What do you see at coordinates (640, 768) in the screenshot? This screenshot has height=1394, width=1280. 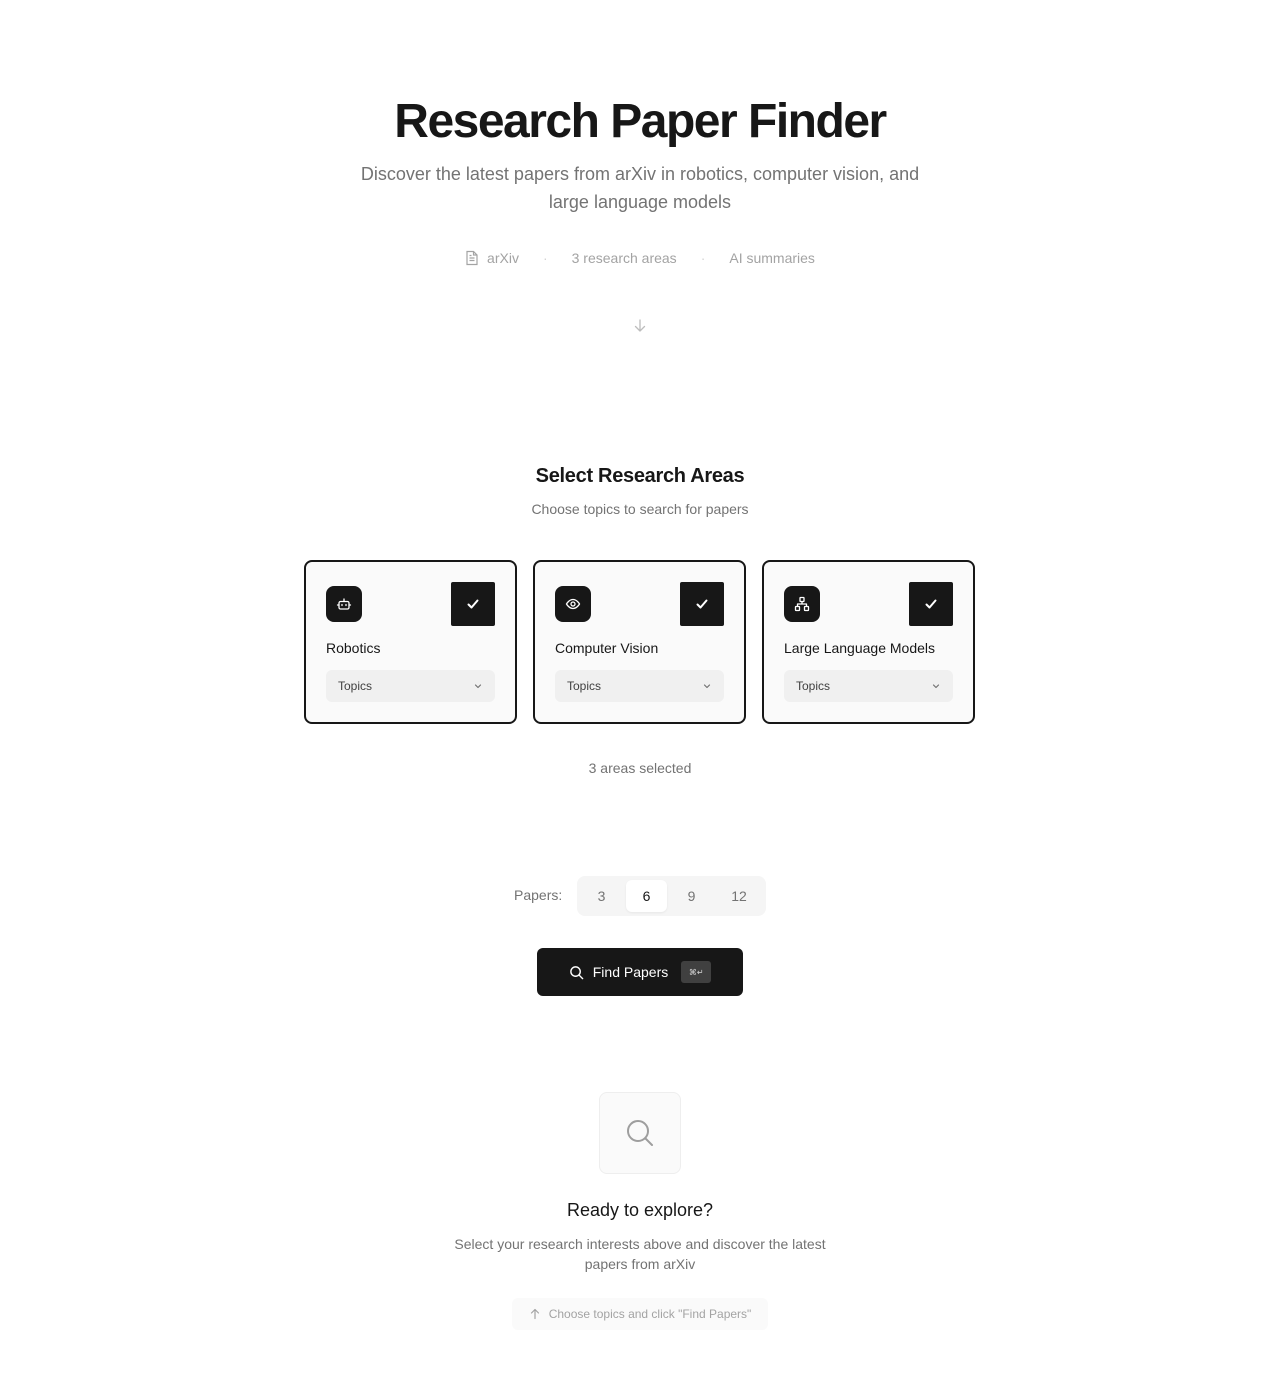 I see `selected-count: 3 areas selected` at bounding box center [640, 768].